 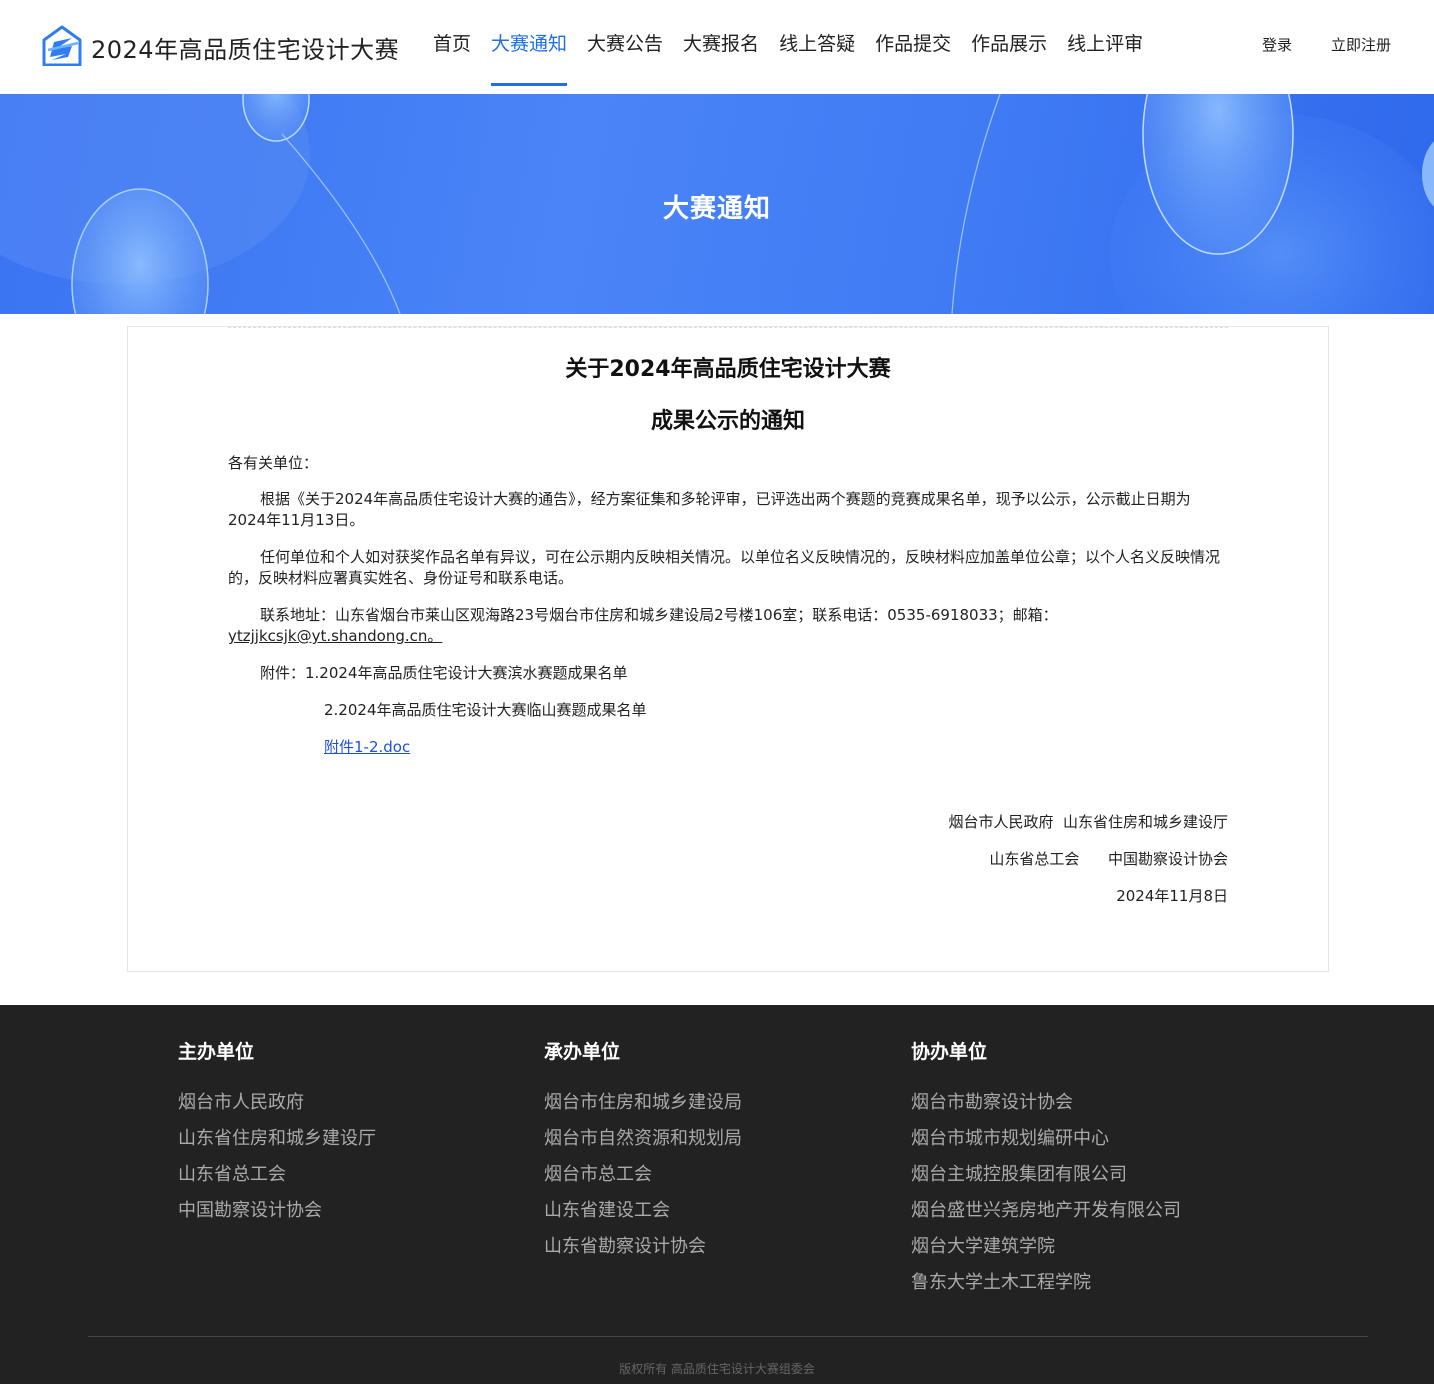 What do you see at coordinates (1009, 47) in the screenshot?
I see `nav-showcase: 作品展示` at bounding box center [1009, 47].